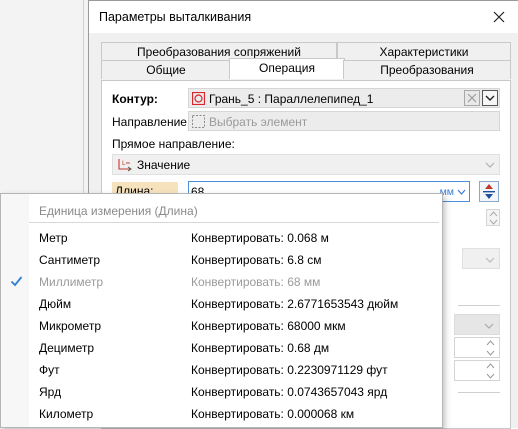  I want to click on direction-vector-icon: L=, so click(125, 165).